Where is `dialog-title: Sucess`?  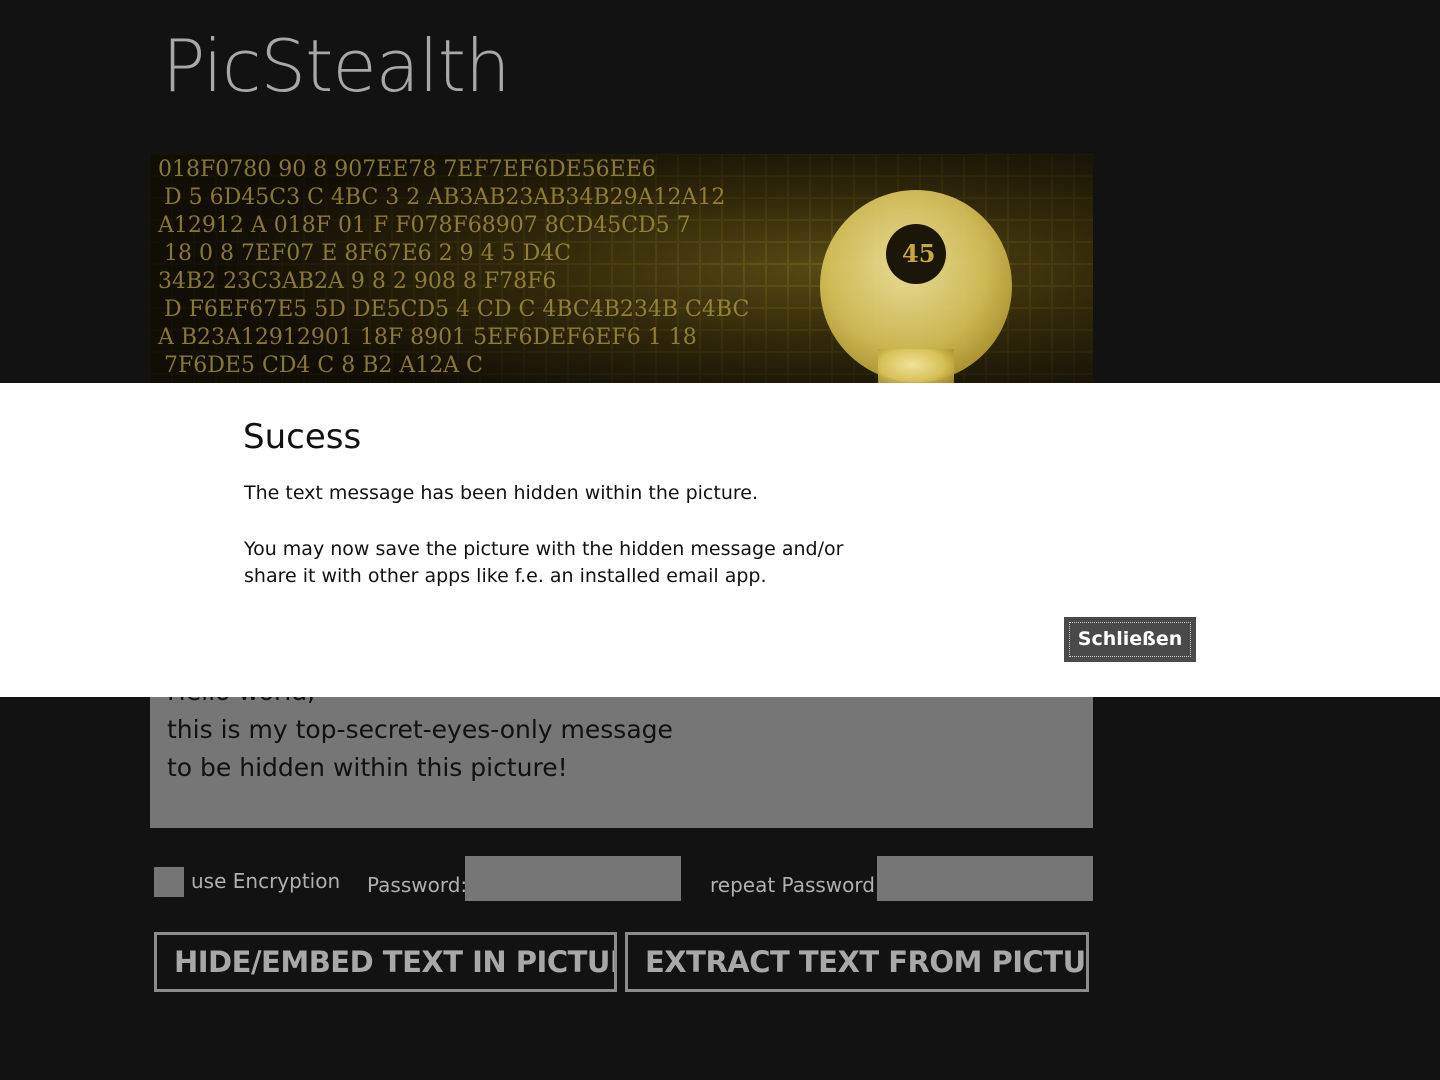
dialog-title: Sucess is located at coordinates (302, 437).